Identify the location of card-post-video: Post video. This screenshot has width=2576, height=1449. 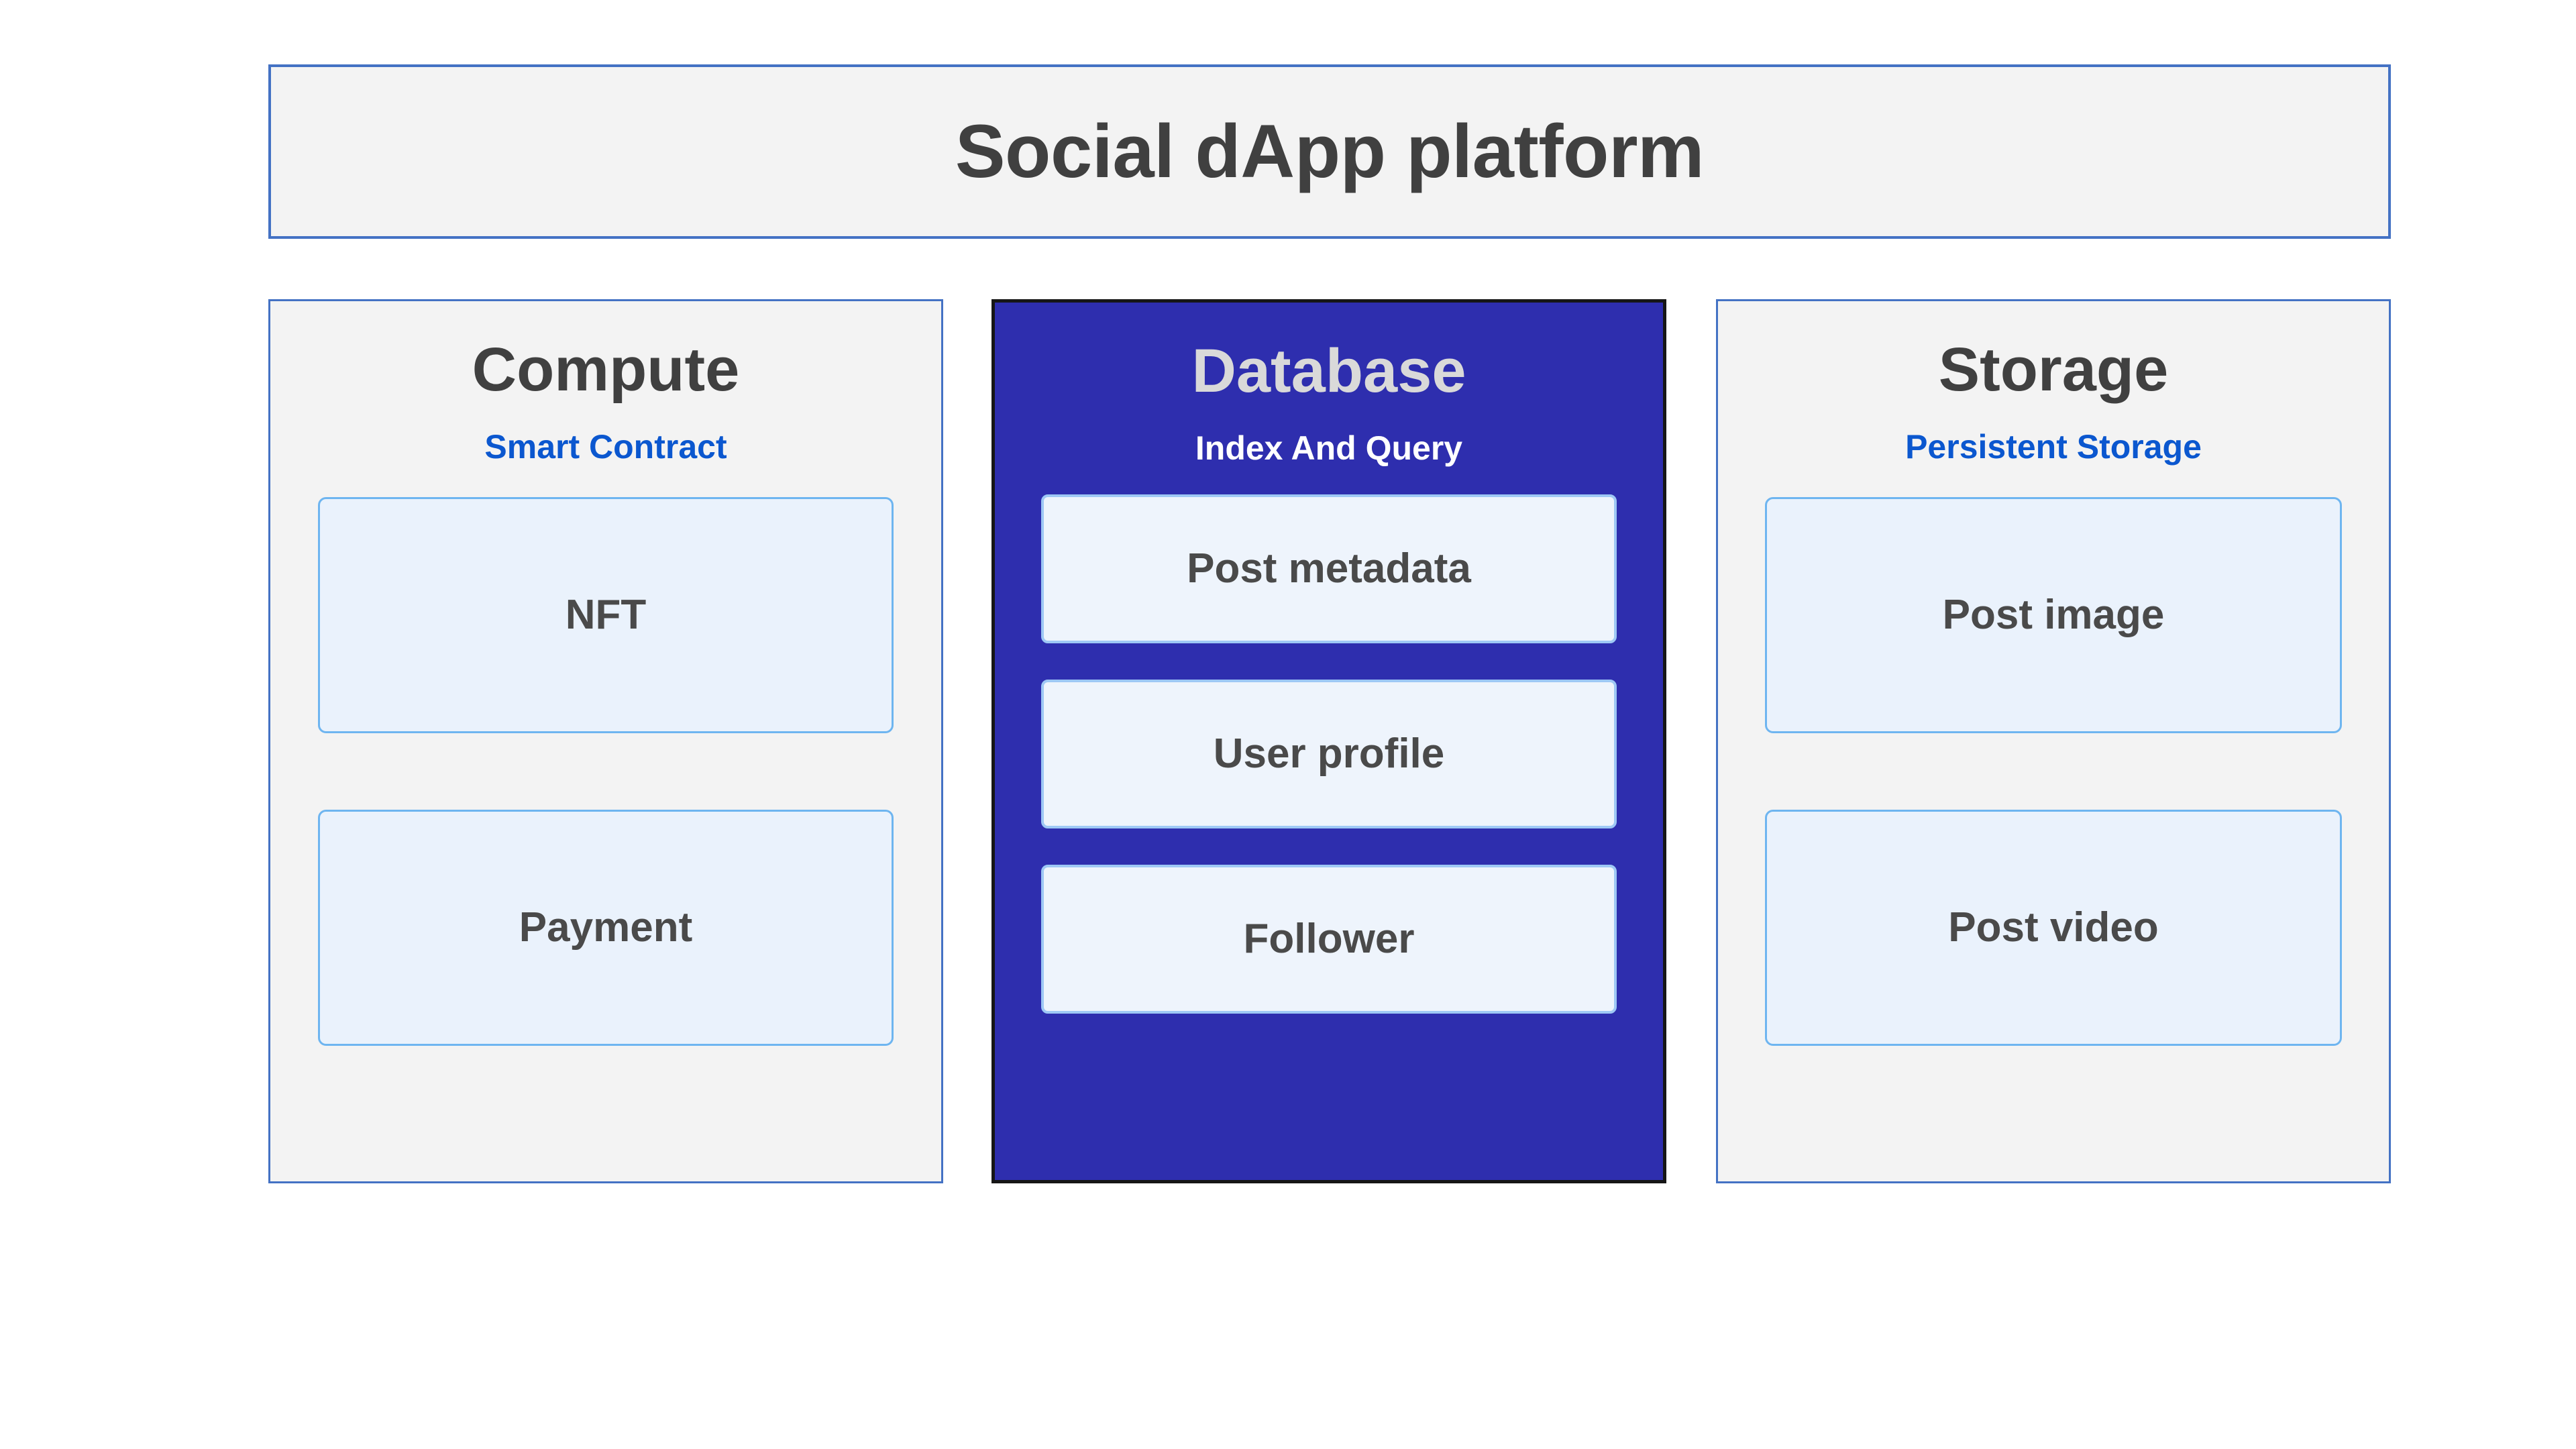
(2053, 928).